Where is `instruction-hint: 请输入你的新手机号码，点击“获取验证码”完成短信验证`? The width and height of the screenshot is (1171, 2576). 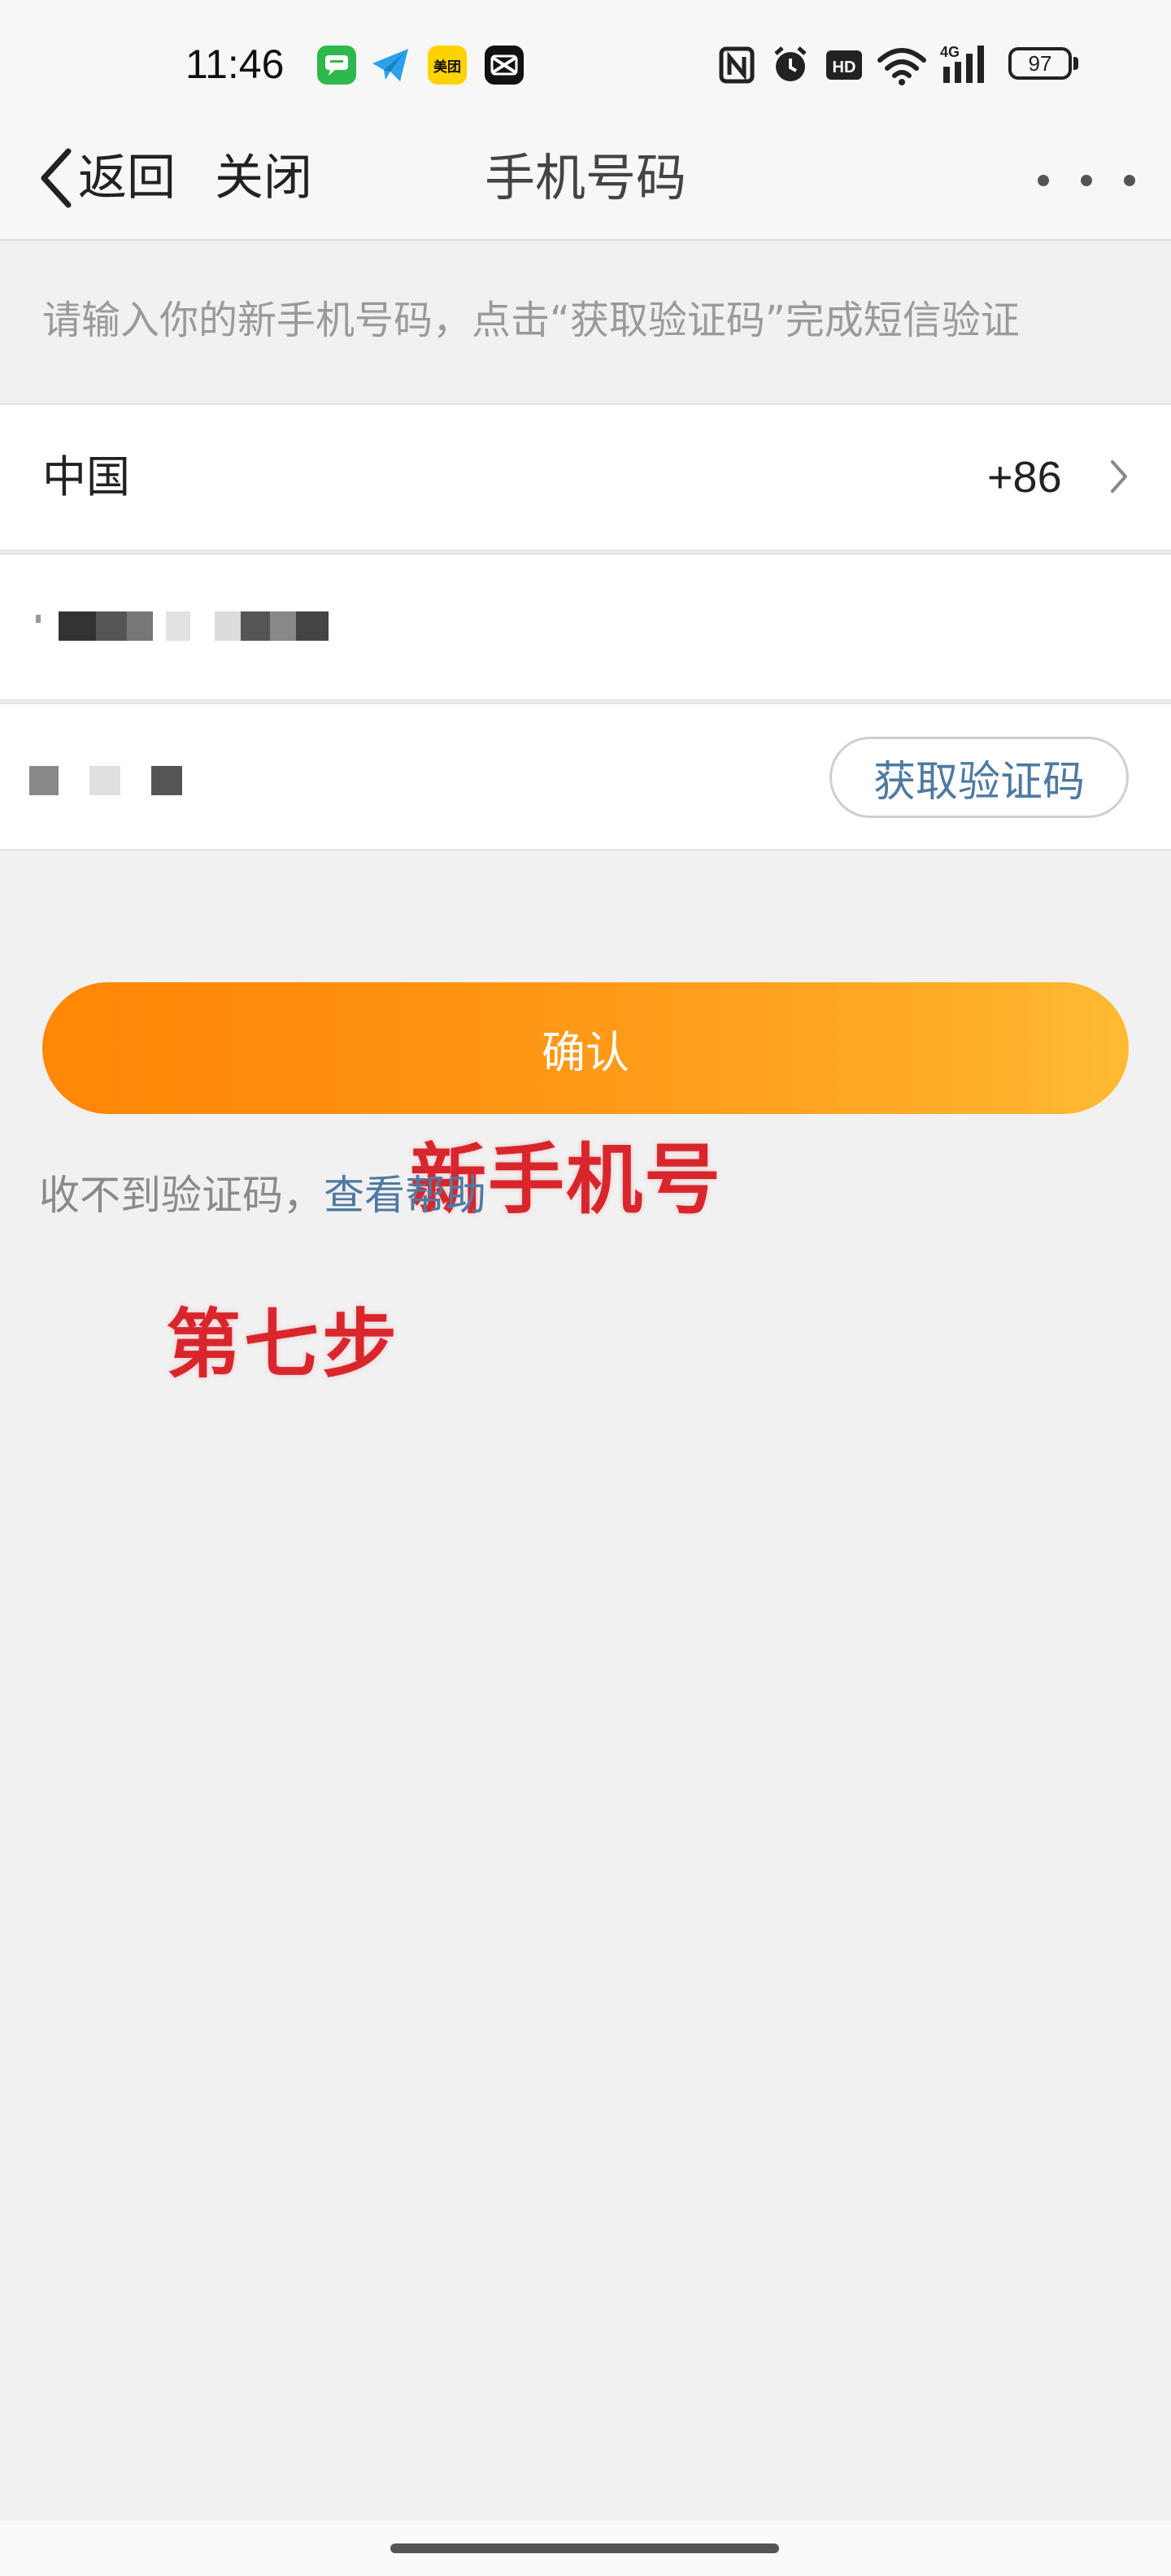 instruction-hint: 请输入你的新手机号码，点击“获取验证码”完成短信验证 is located at coordinates (531, 321).